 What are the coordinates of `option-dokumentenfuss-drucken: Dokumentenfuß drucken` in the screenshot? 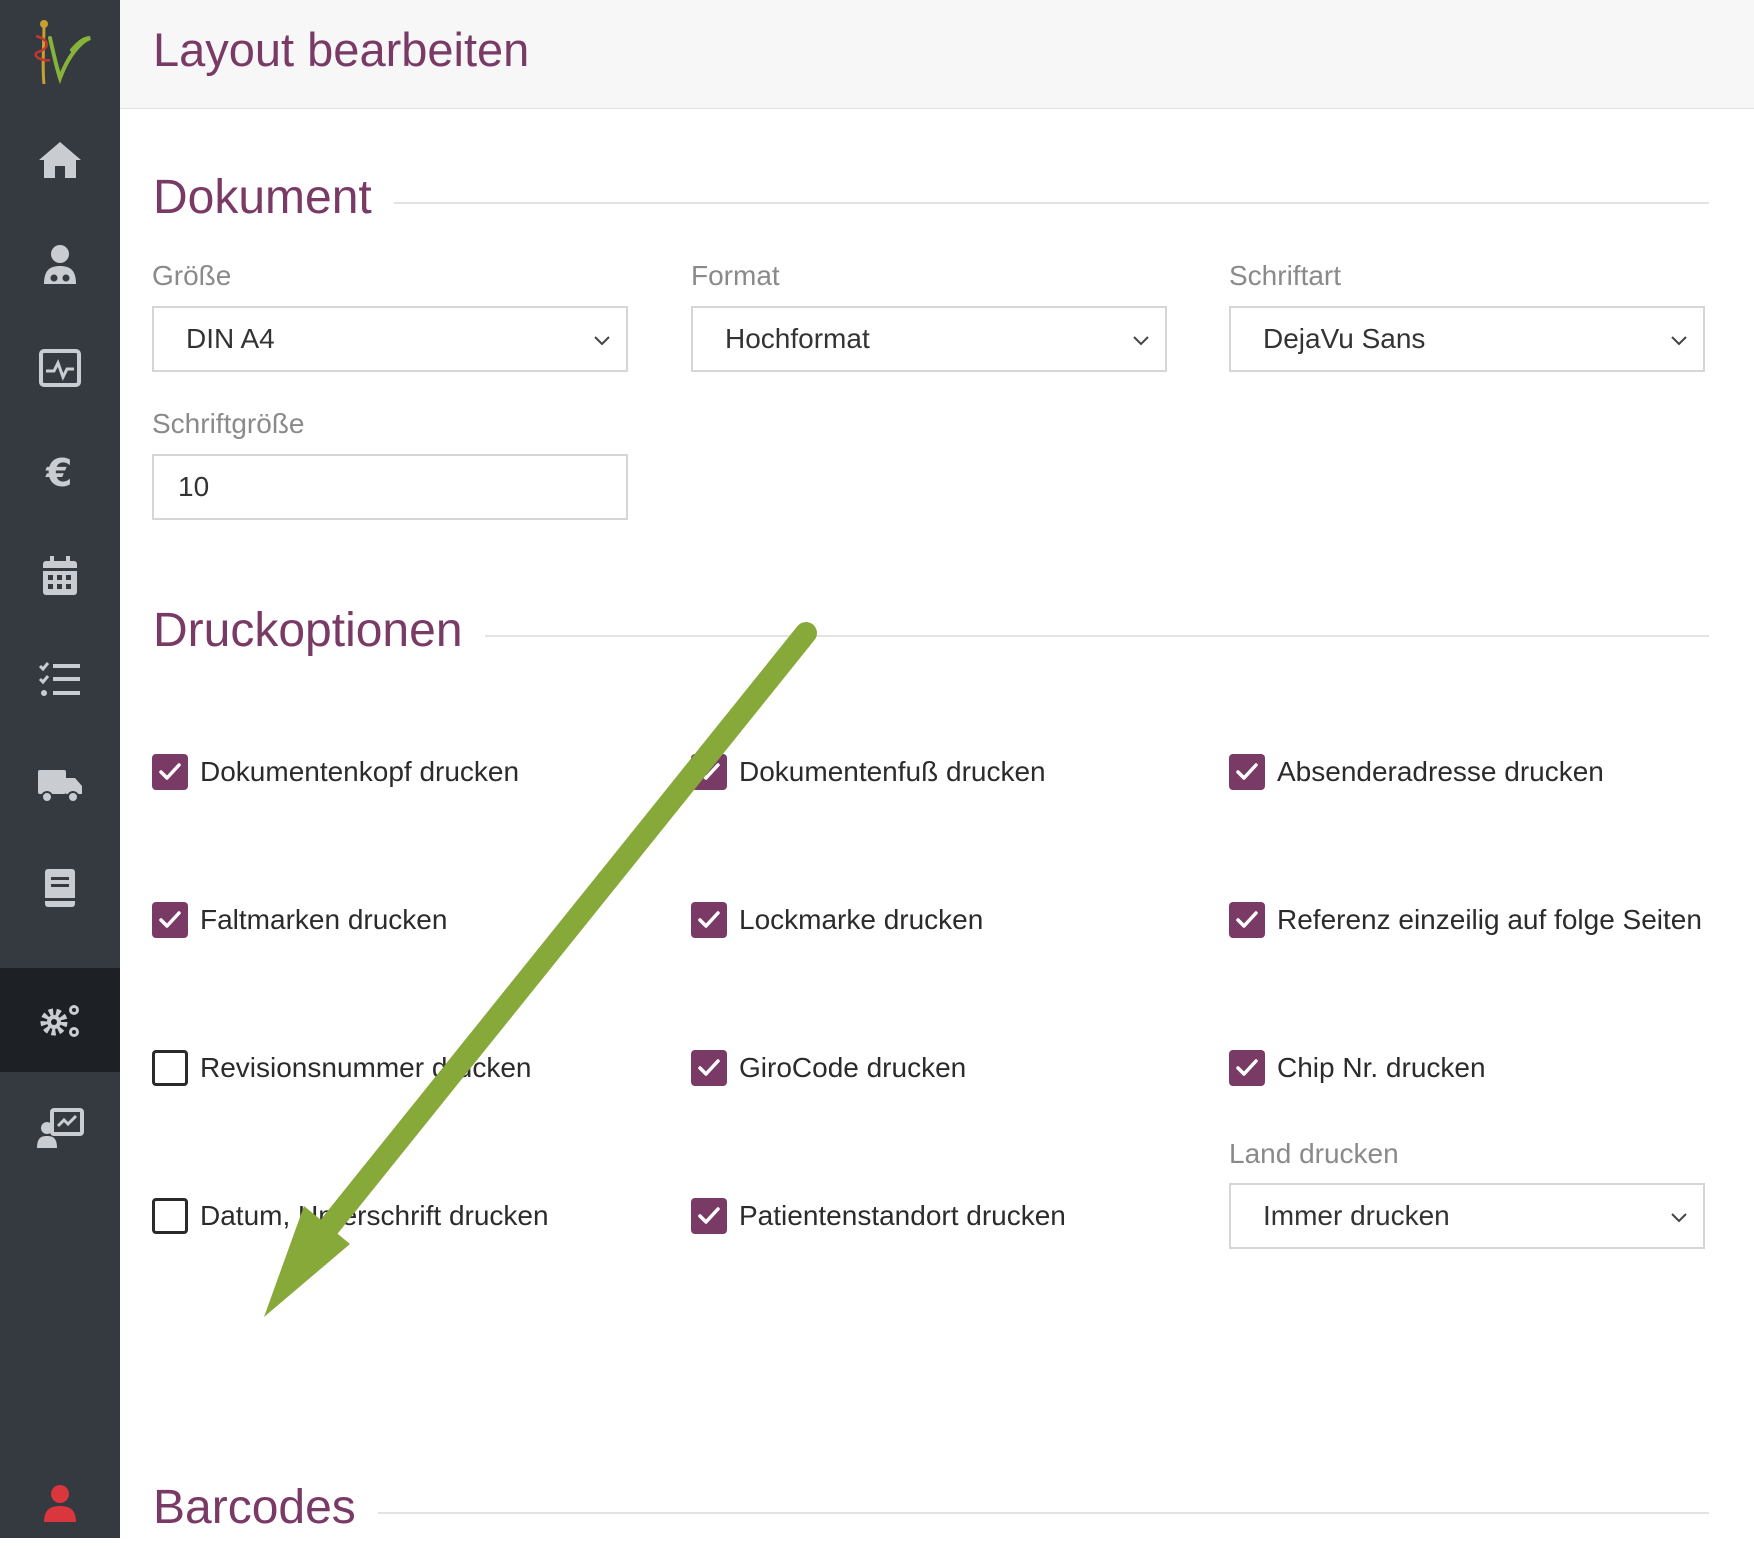 It's located at (868, 772).